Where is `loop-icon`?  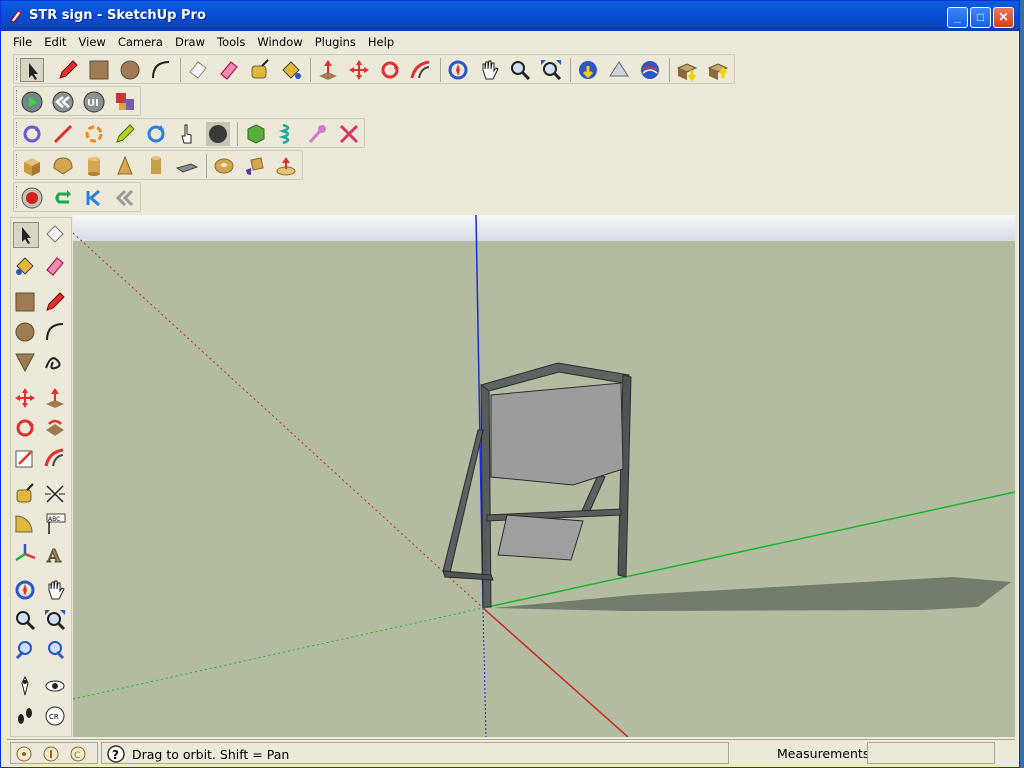
loop-icon is located at coordinates (63, 198).